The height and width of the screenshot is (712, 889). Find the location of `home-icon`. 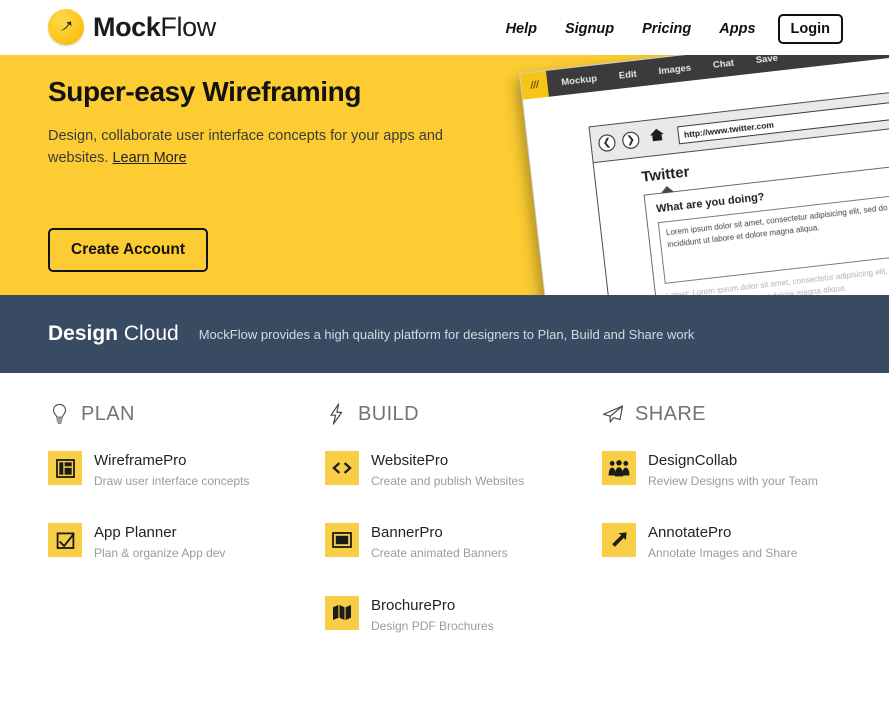

home-icon is located at coordinates (657, 137).